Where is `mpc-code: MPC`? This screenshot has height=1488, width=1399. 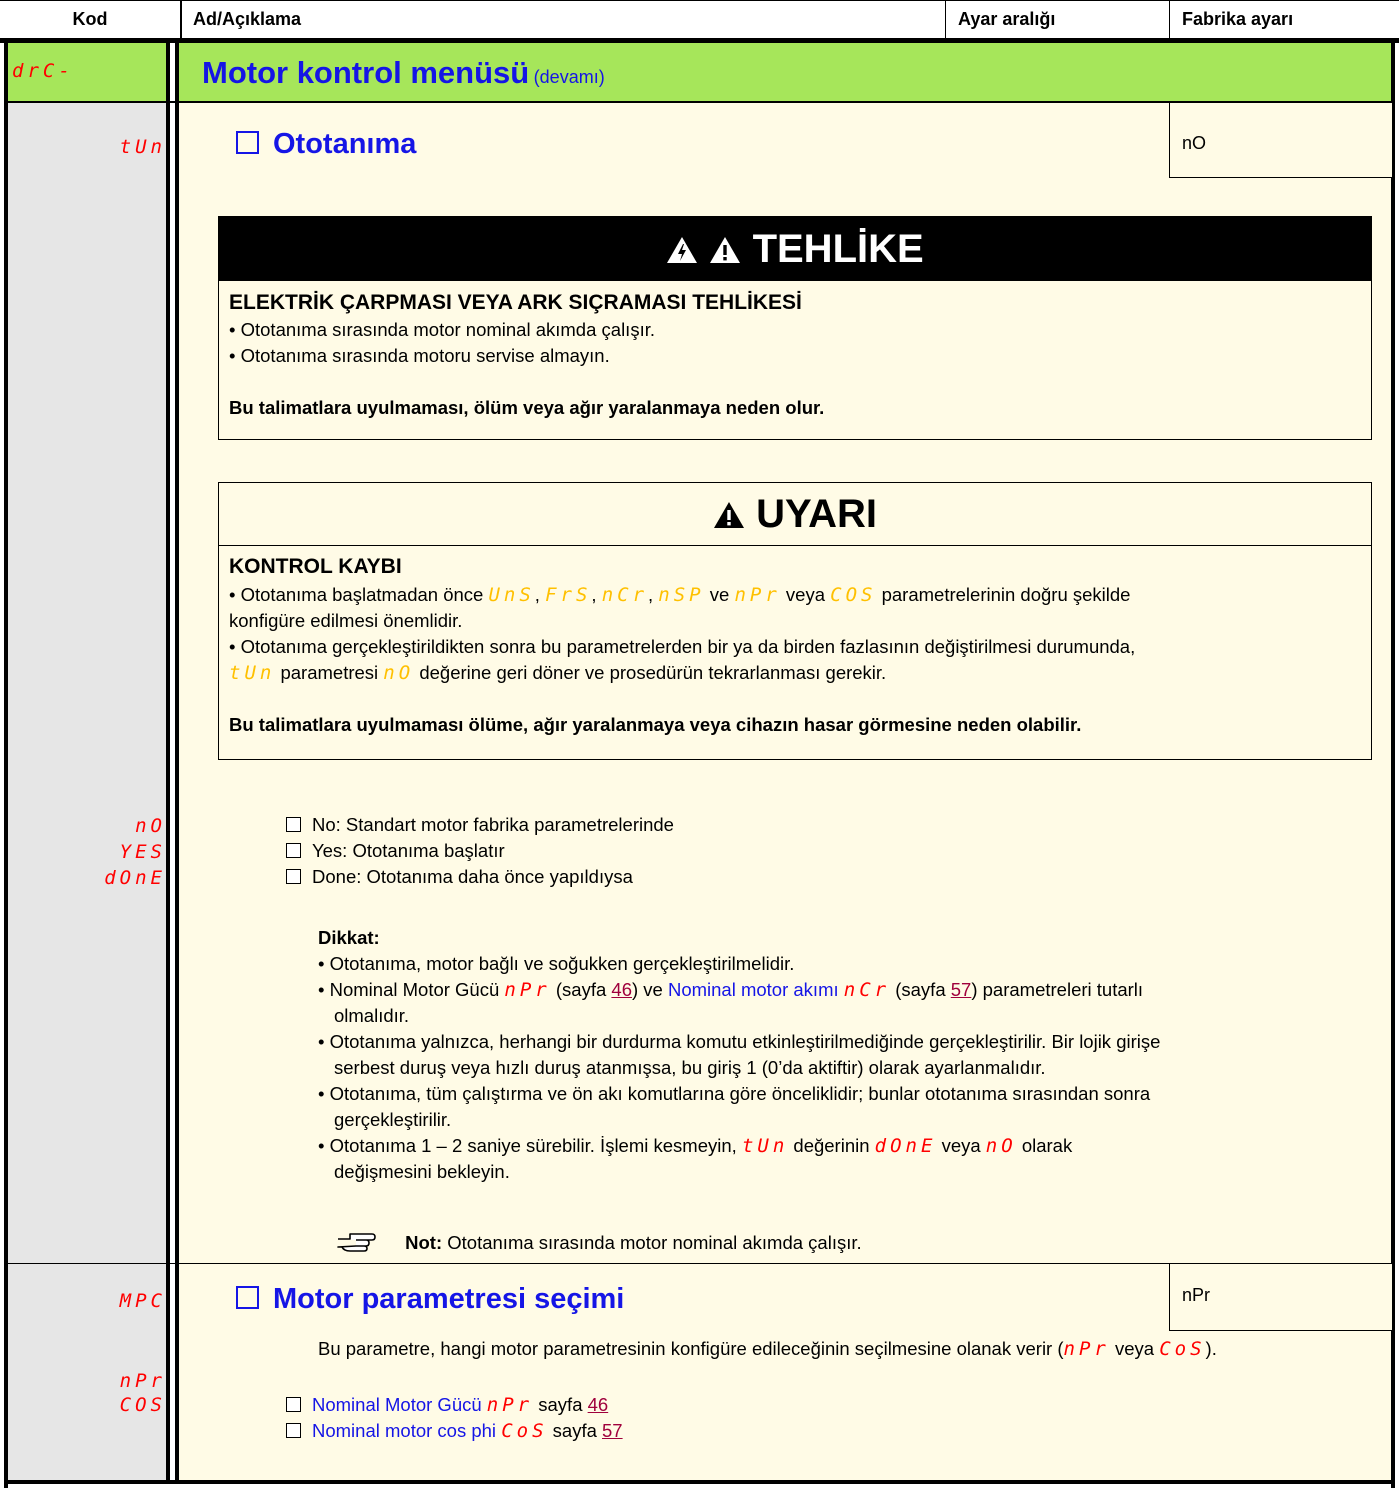 mpc-code: MPC is located at coordinates (142, 1301).